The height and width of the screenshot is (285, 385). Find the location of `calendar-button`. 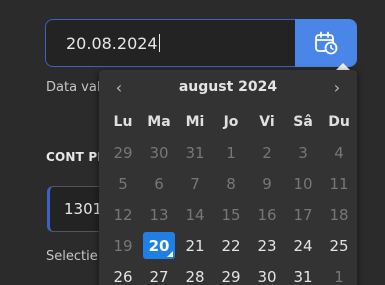

calendar-button is located at coordinates (326, 43).